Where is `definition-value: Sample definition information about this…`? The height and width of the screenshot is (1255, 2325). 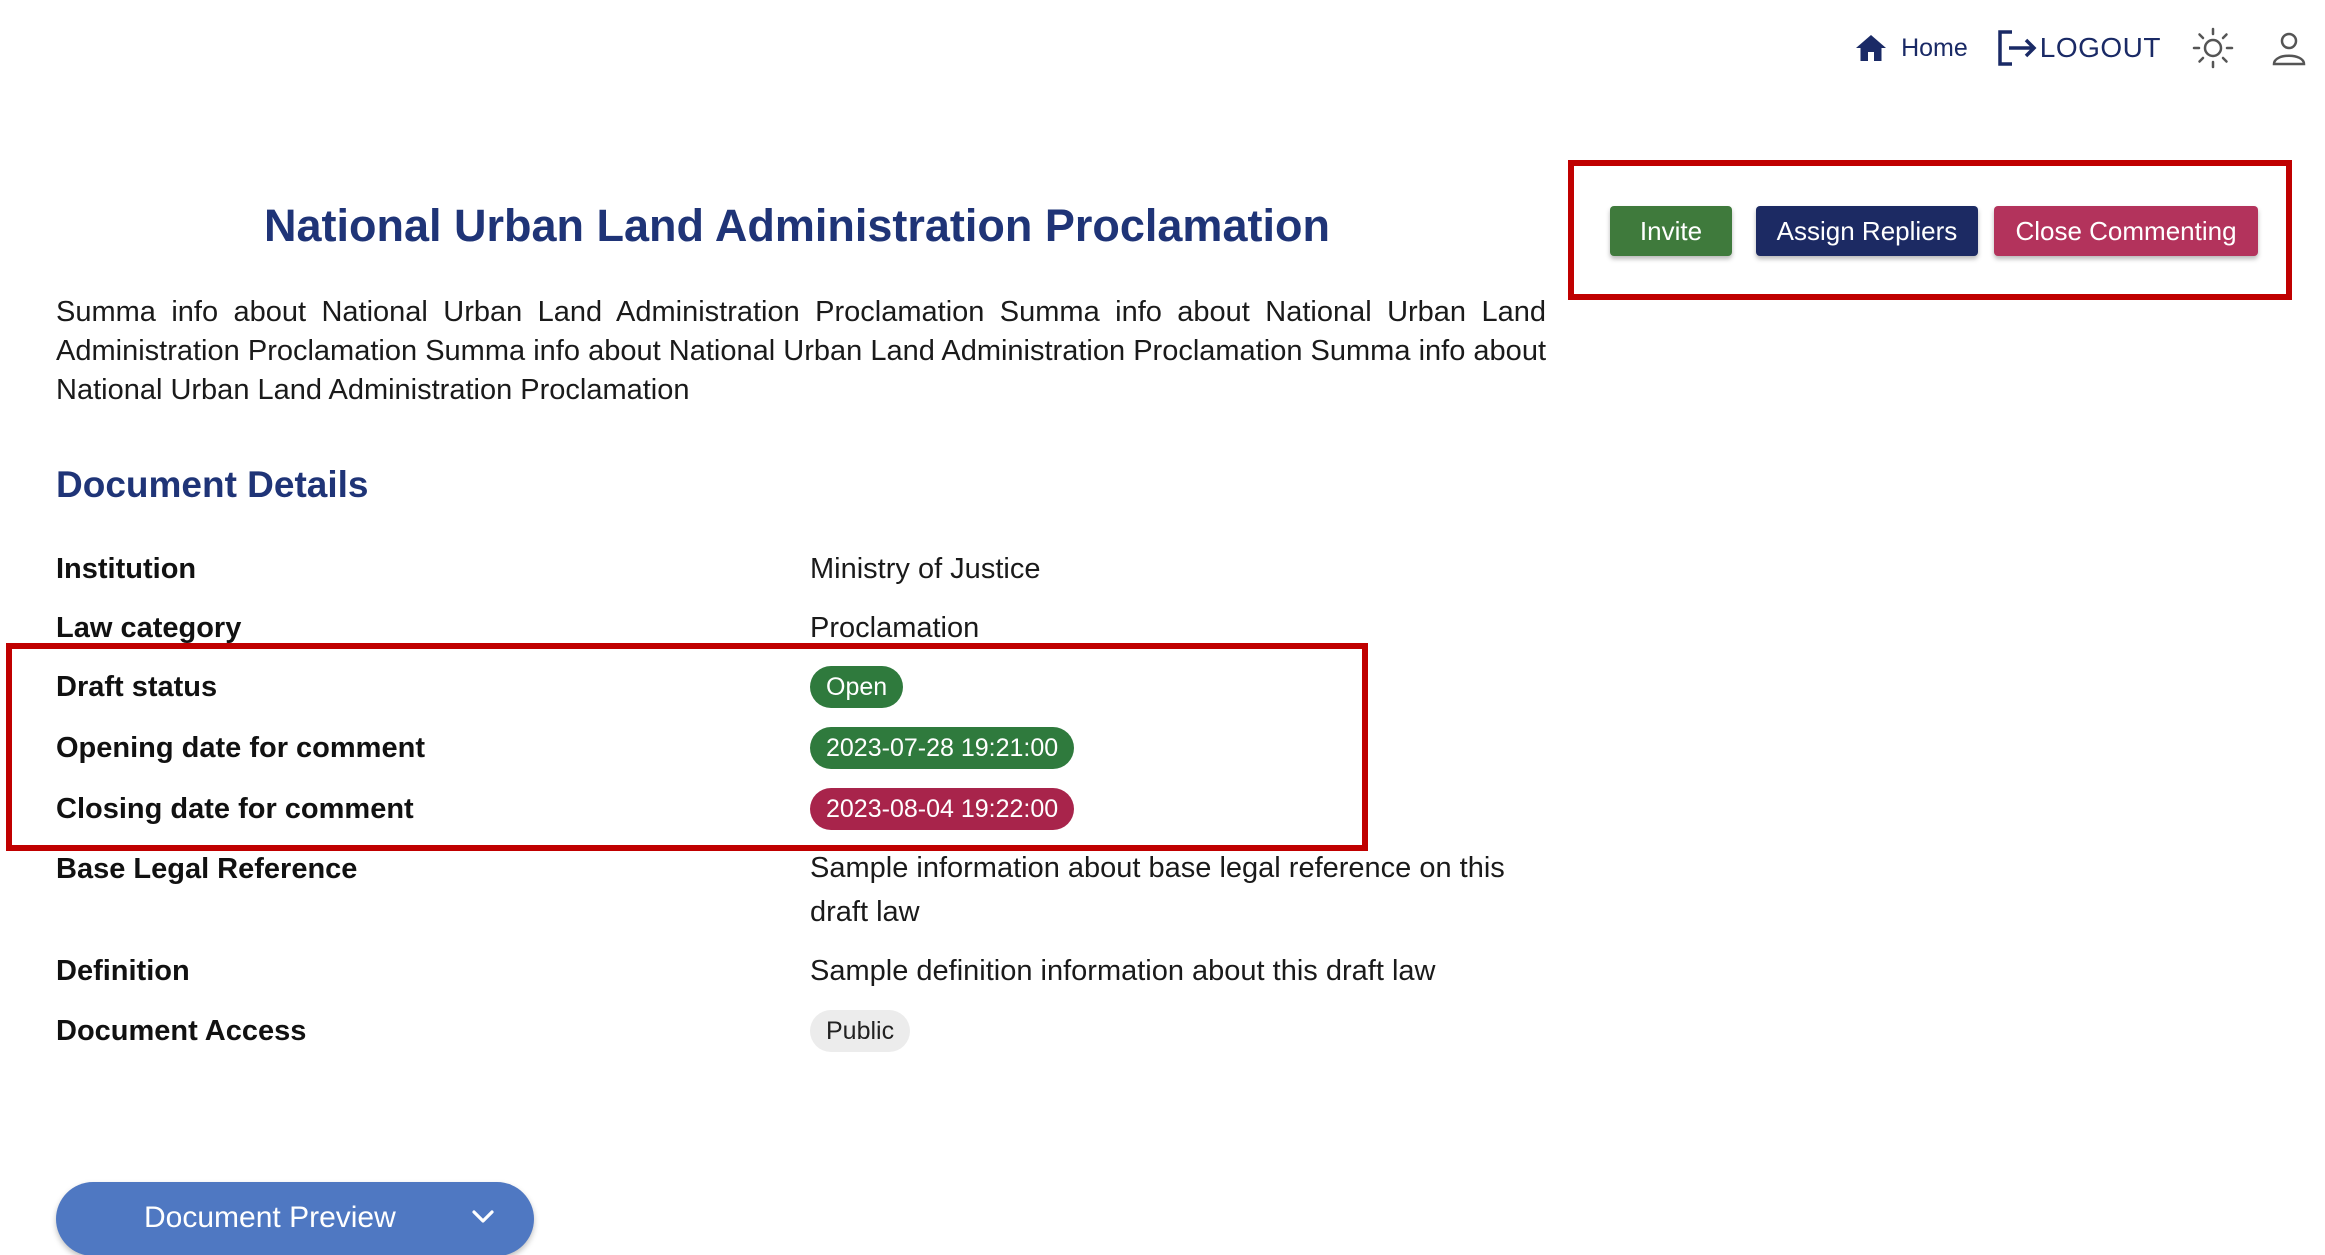 definition-value: Sample definition information about this… is located at coordinates (1123, 971).